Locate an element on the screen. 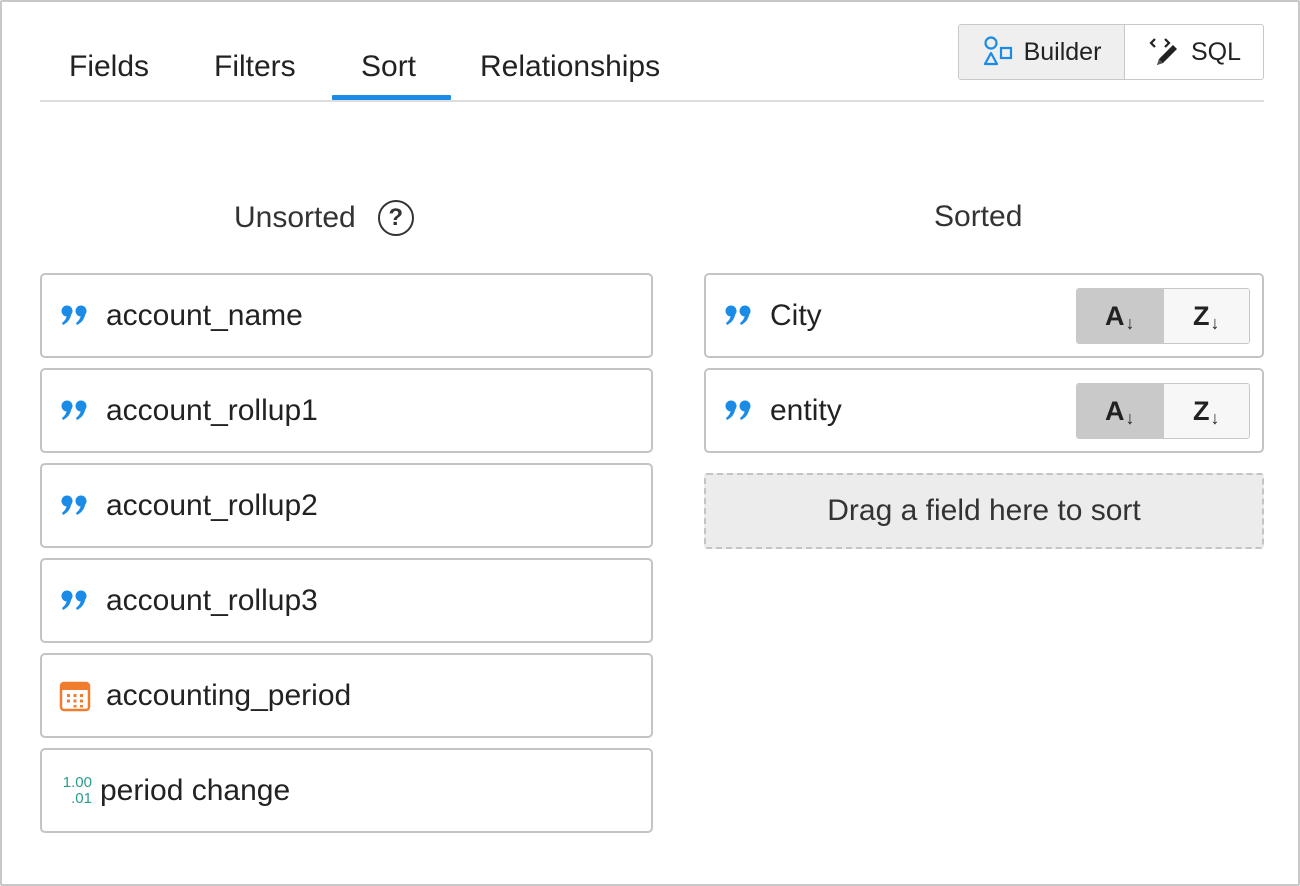 This screenshot has height=886, width=1300. number-icon: 1.00 .01 is located at coordinates (75, 791).